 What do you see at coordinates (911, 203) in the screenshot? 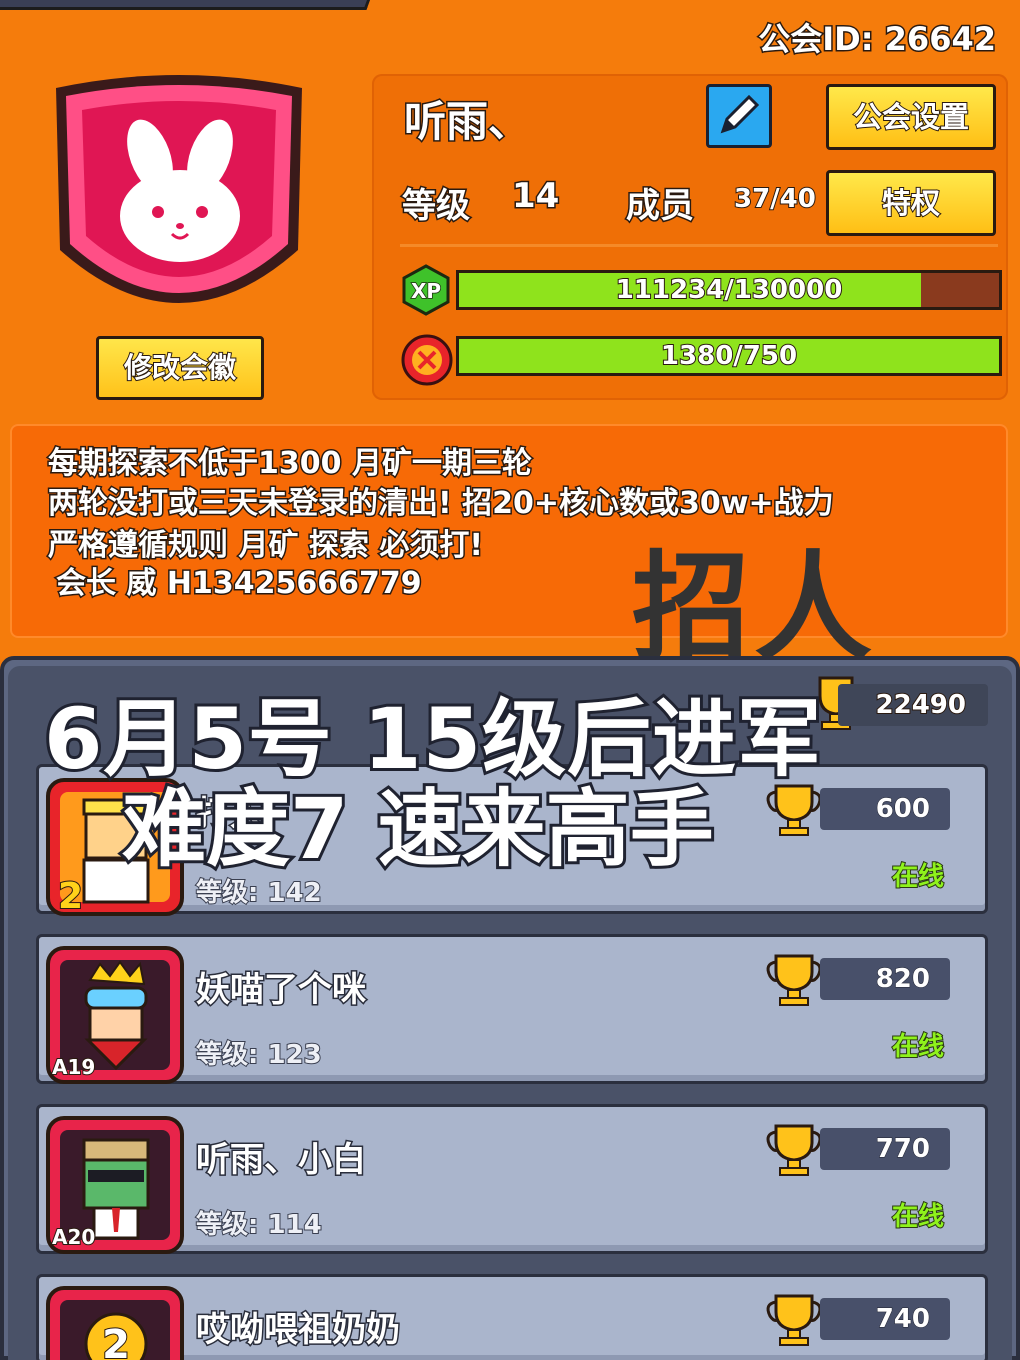
I see `privilege-button: 特权` at bounding box center [911, 203].